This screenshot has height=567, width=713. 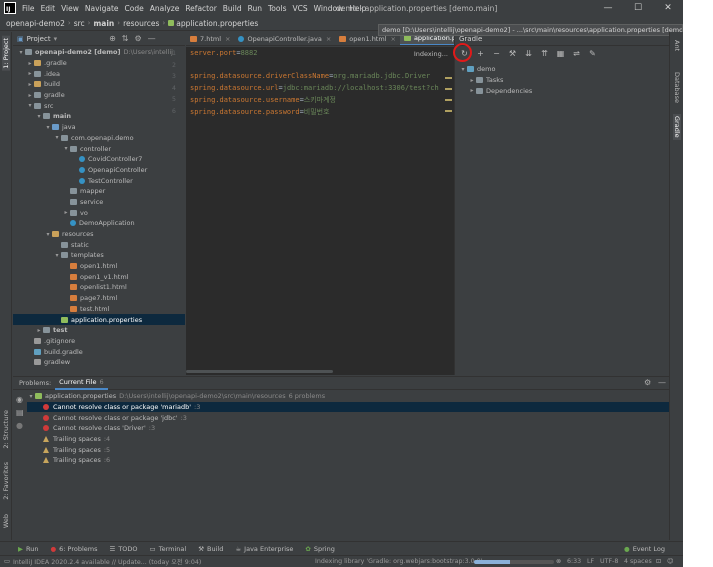 I want to click on tree-item: ▾ src, so click(x=99, y=105).